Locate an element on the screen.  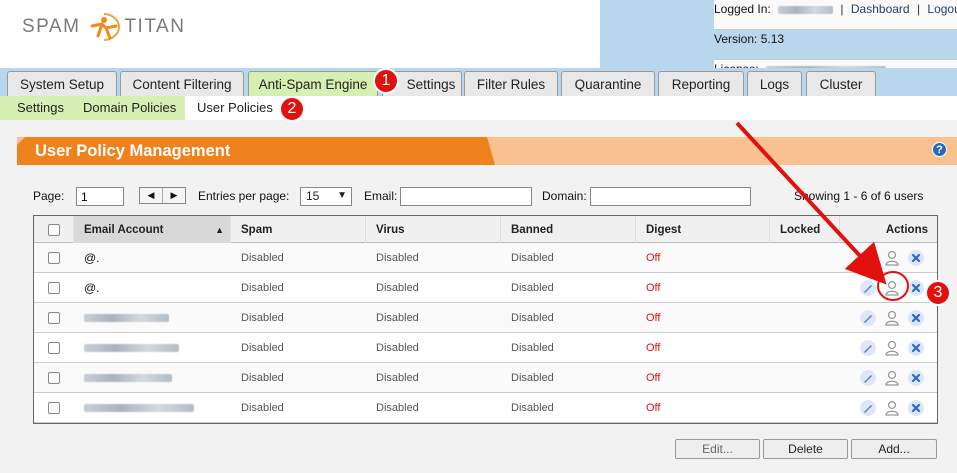
logged-in-user-redacted is located at coordinates (806, 9).